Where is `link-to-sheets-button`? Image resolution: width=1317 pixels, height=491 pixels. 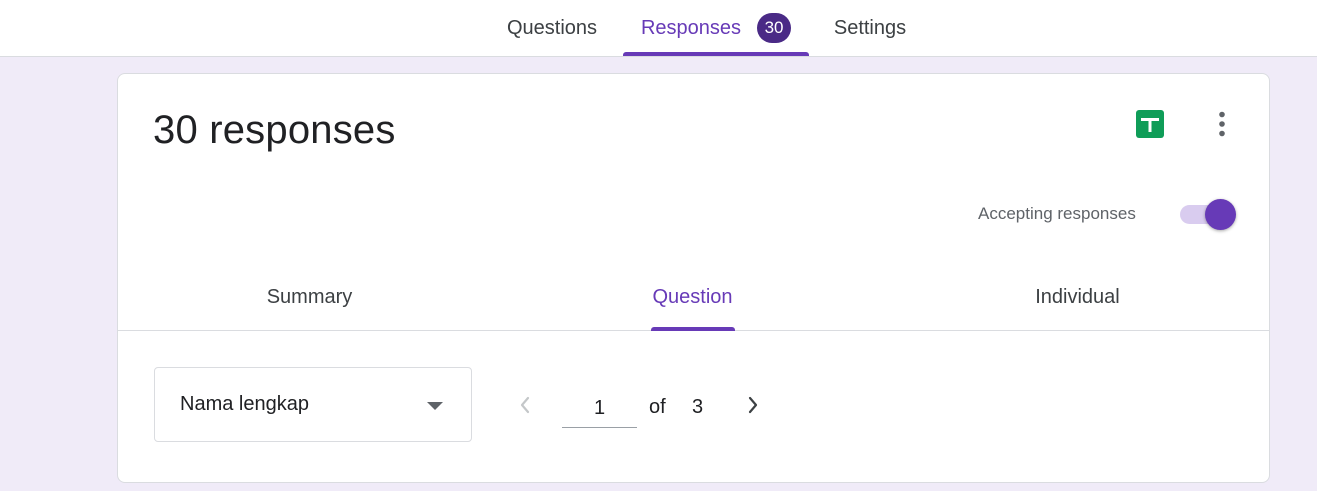 link-to-sheets-button is located at coordinates (1150, 124).